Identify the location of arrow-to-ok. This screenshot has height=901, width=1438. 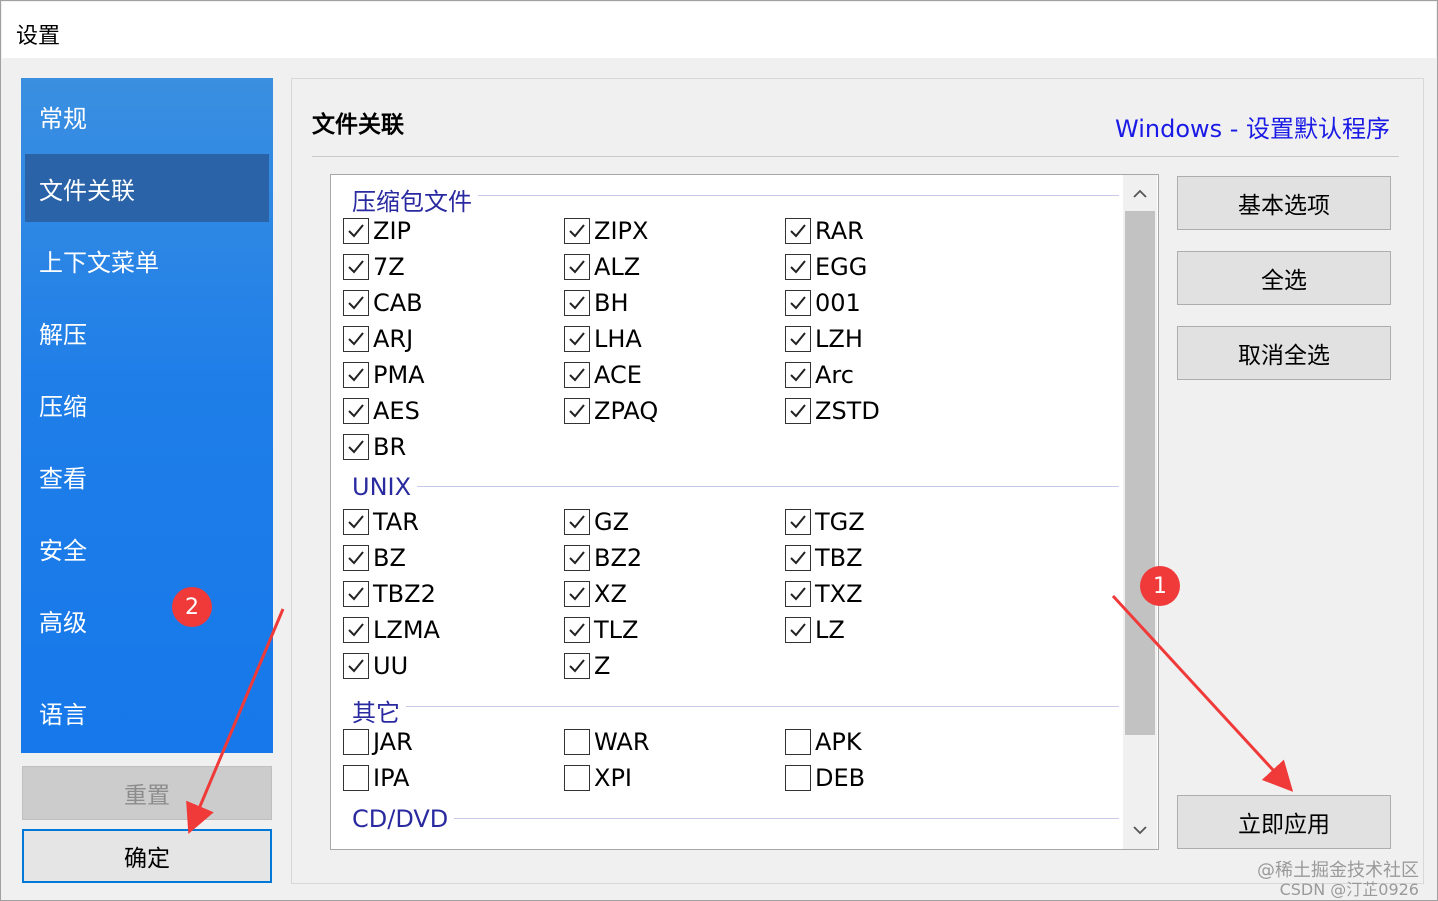
(235, 721).